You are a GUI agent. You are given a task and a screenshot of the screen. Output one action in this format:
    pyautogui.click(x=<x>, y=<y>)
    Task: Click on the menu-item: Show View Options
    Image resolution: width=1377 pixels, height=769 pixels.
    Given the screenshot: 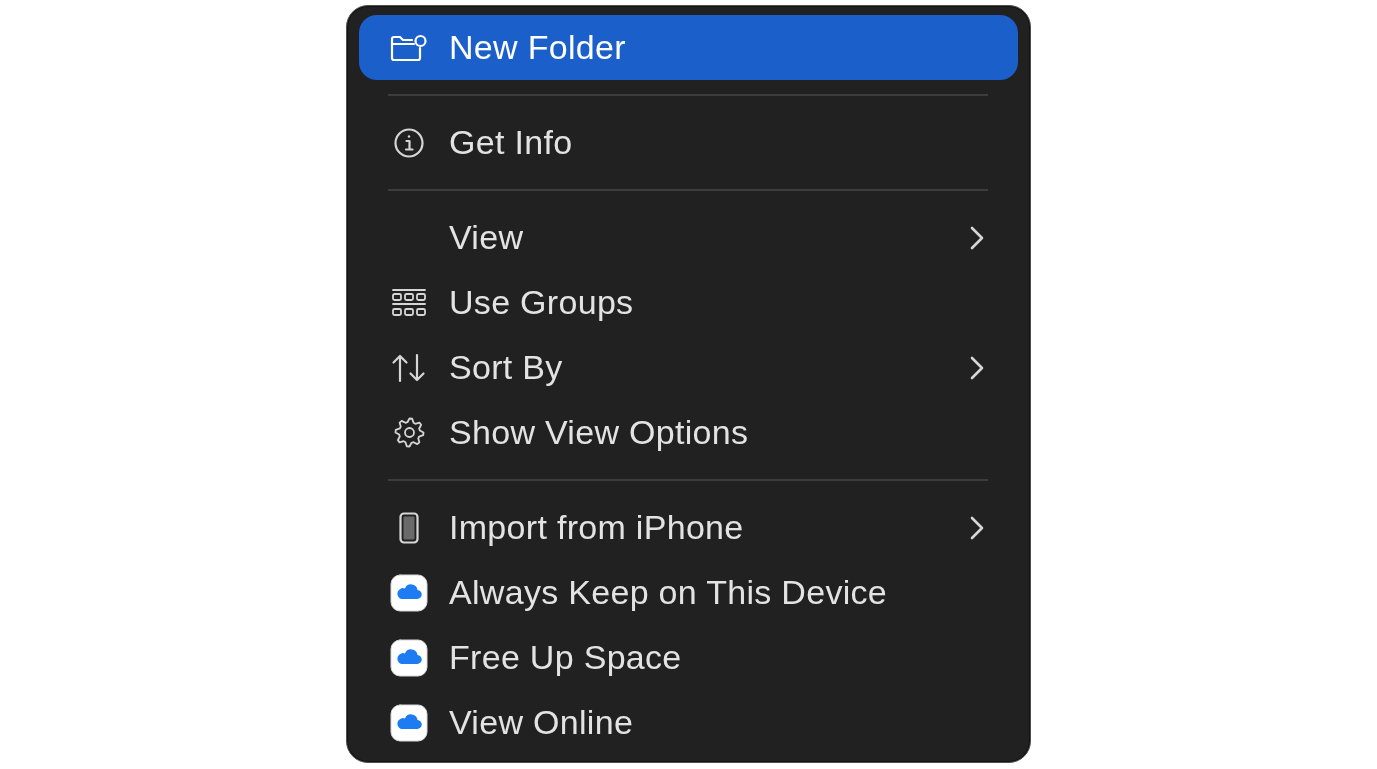 What is the action you would take?
    pyautogui.click(x=688, y=432)
    